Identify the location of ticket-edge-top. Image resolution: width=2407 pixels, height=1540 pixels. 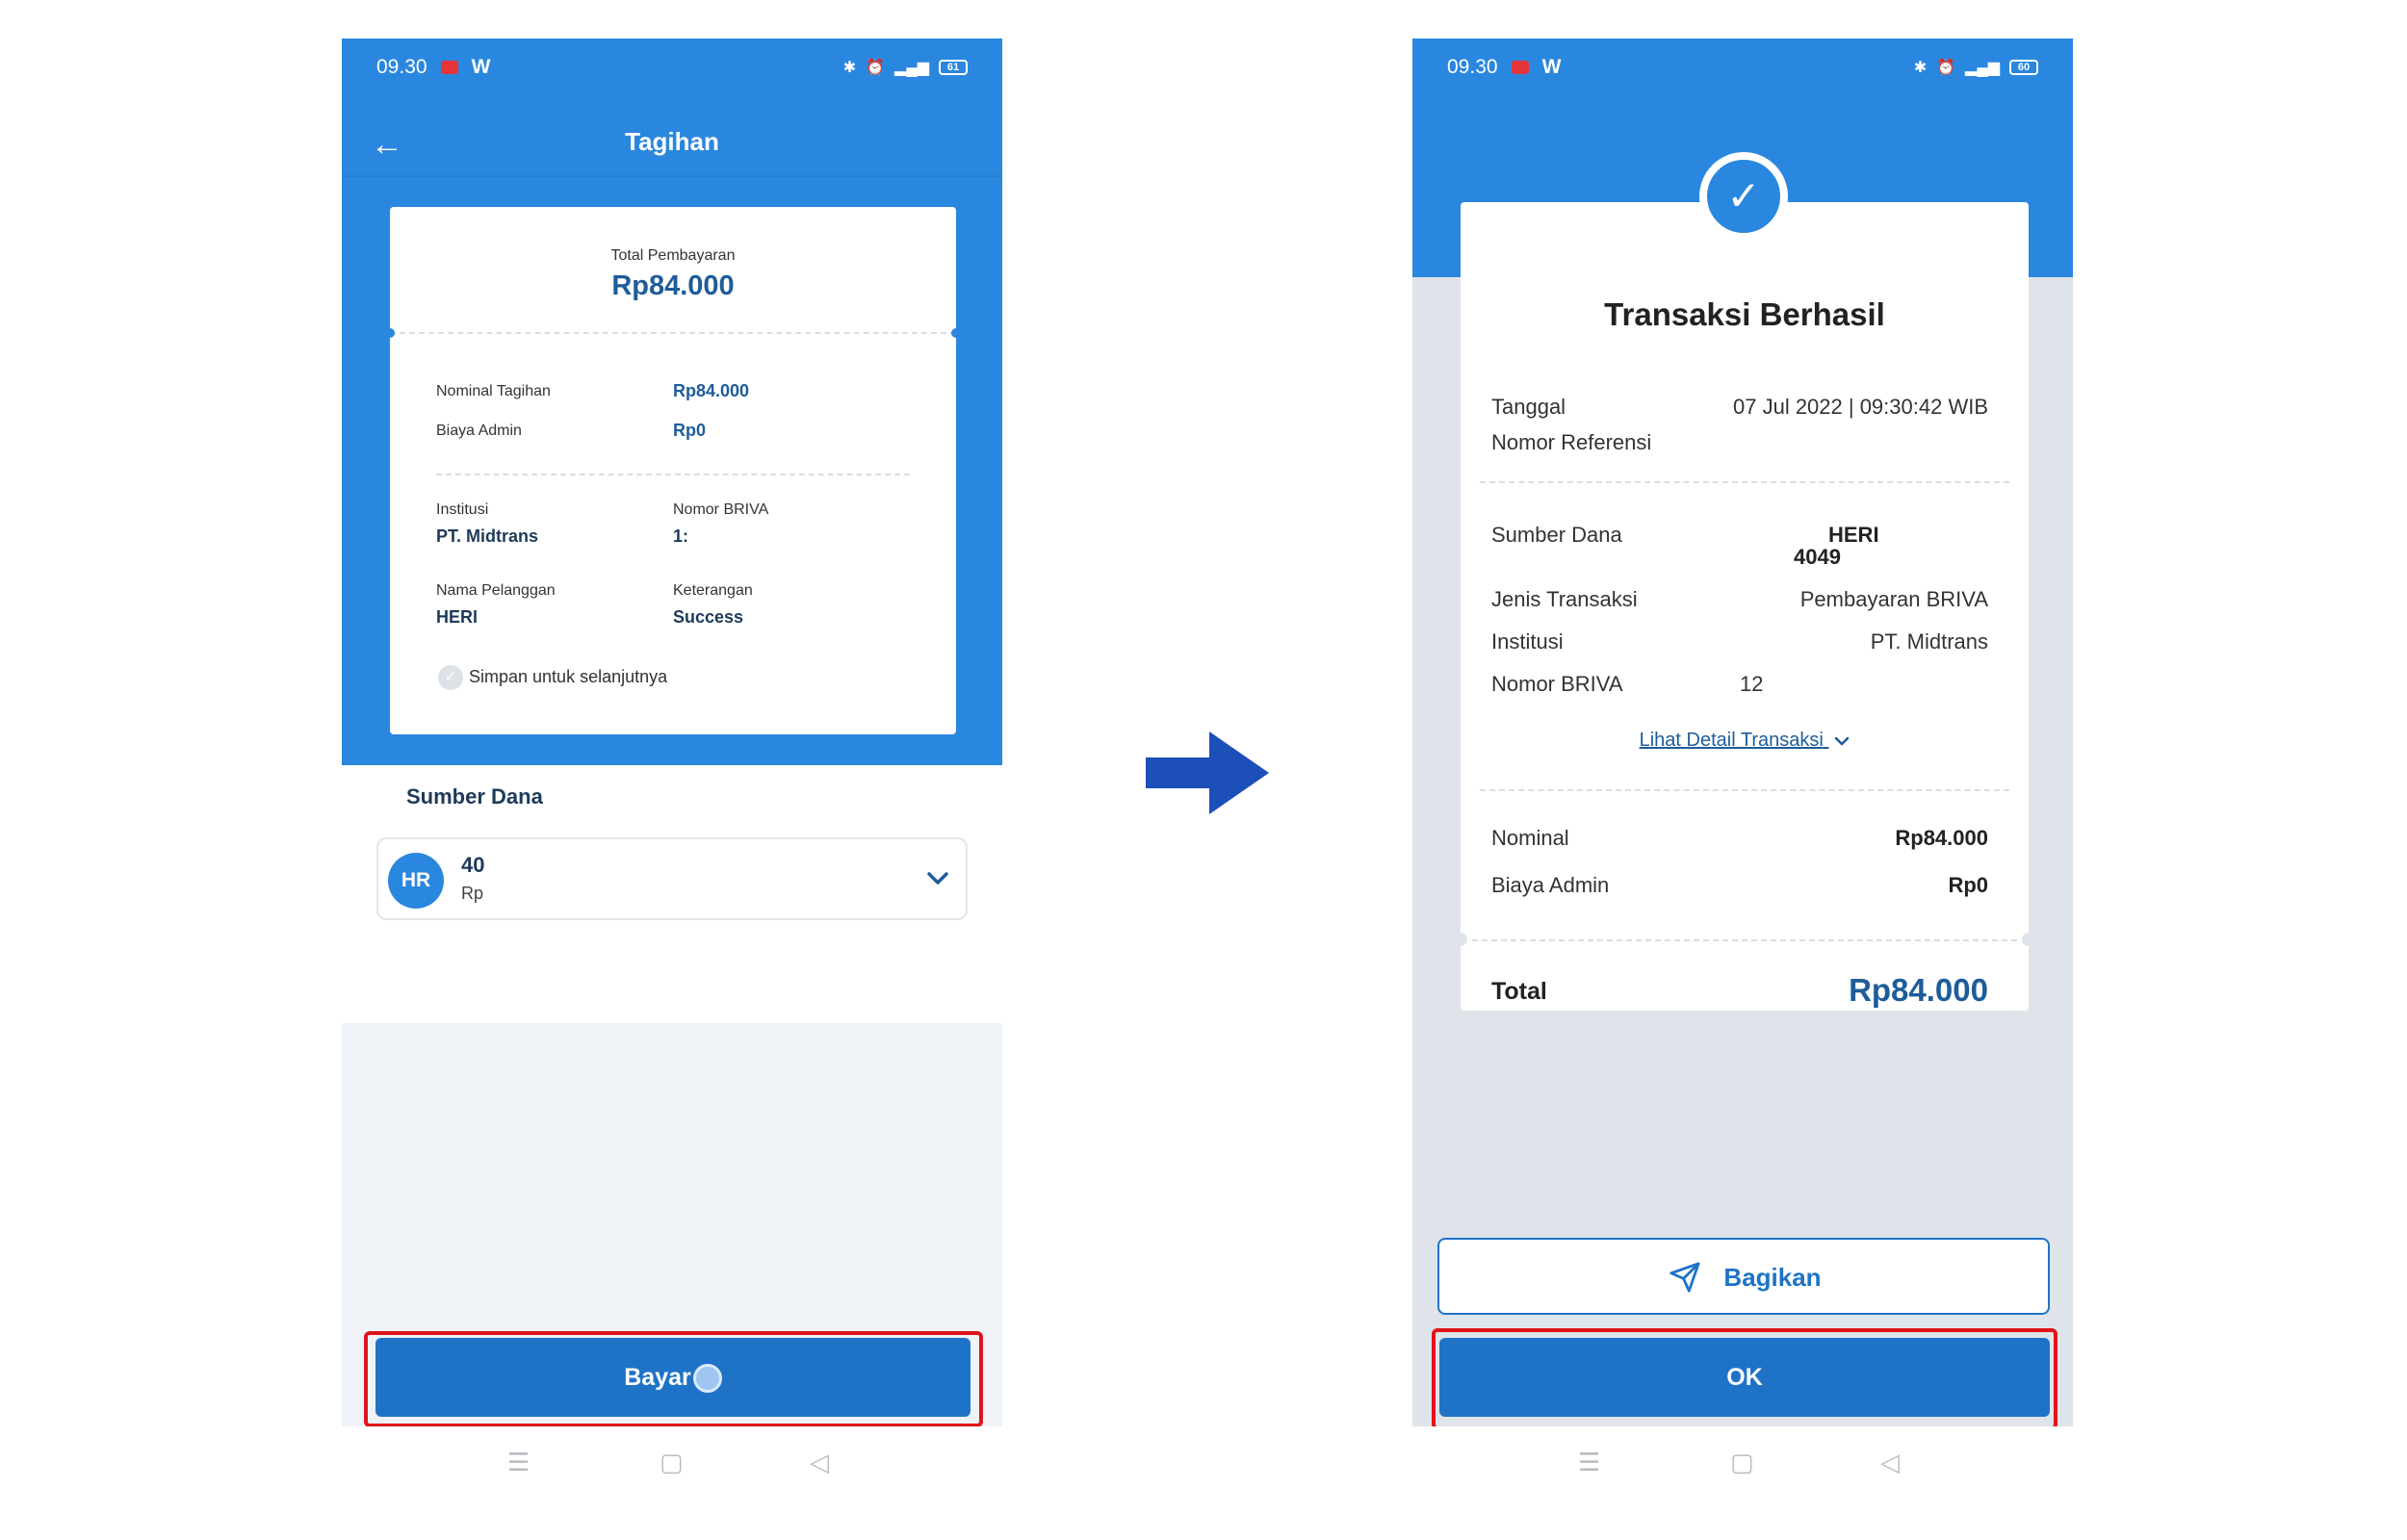
(673, 207).